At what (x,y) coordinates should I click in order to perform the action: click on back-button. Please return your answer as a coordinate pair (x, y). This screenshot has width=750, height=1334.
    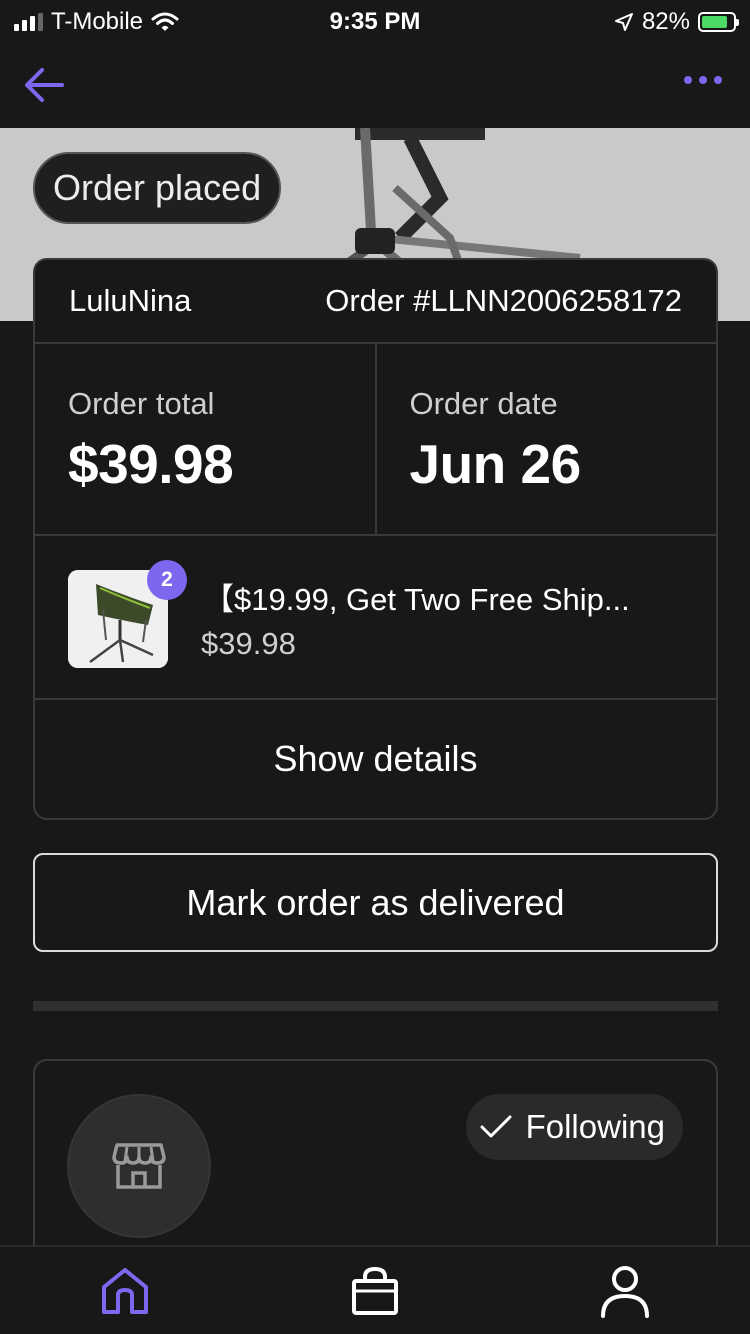
    Looking at the image, I should click on (45, 85).